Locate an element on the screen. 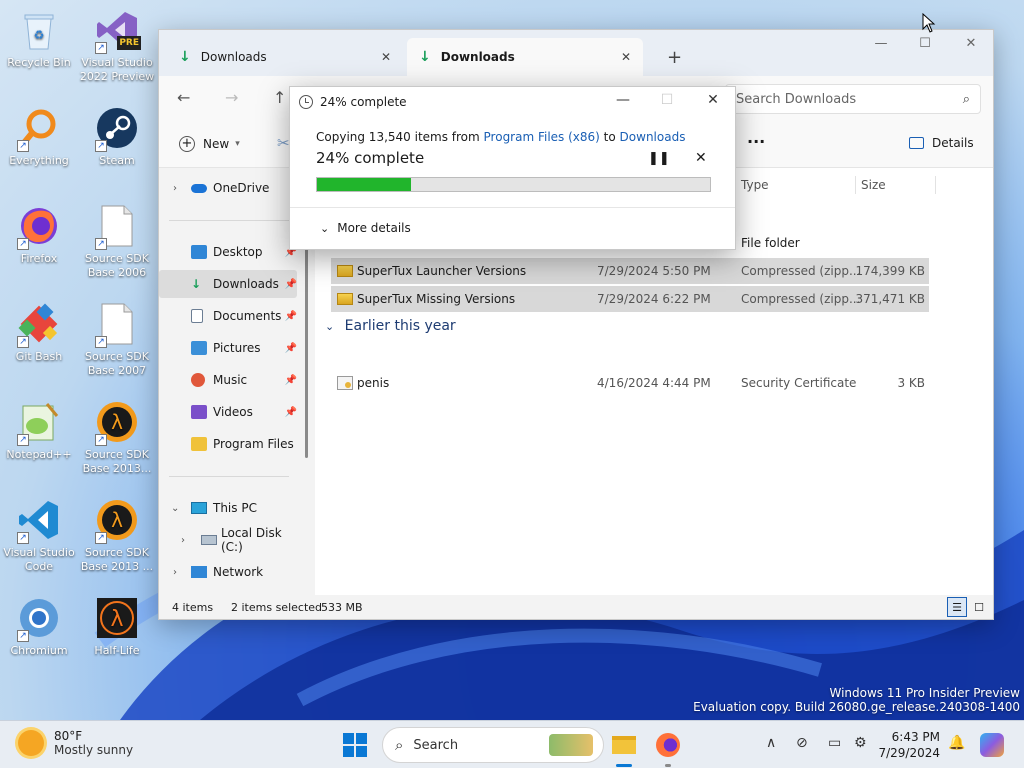 This screenshot has height=768, width=1024. new-button: + New ▾ is located at coordinates (209, 144).